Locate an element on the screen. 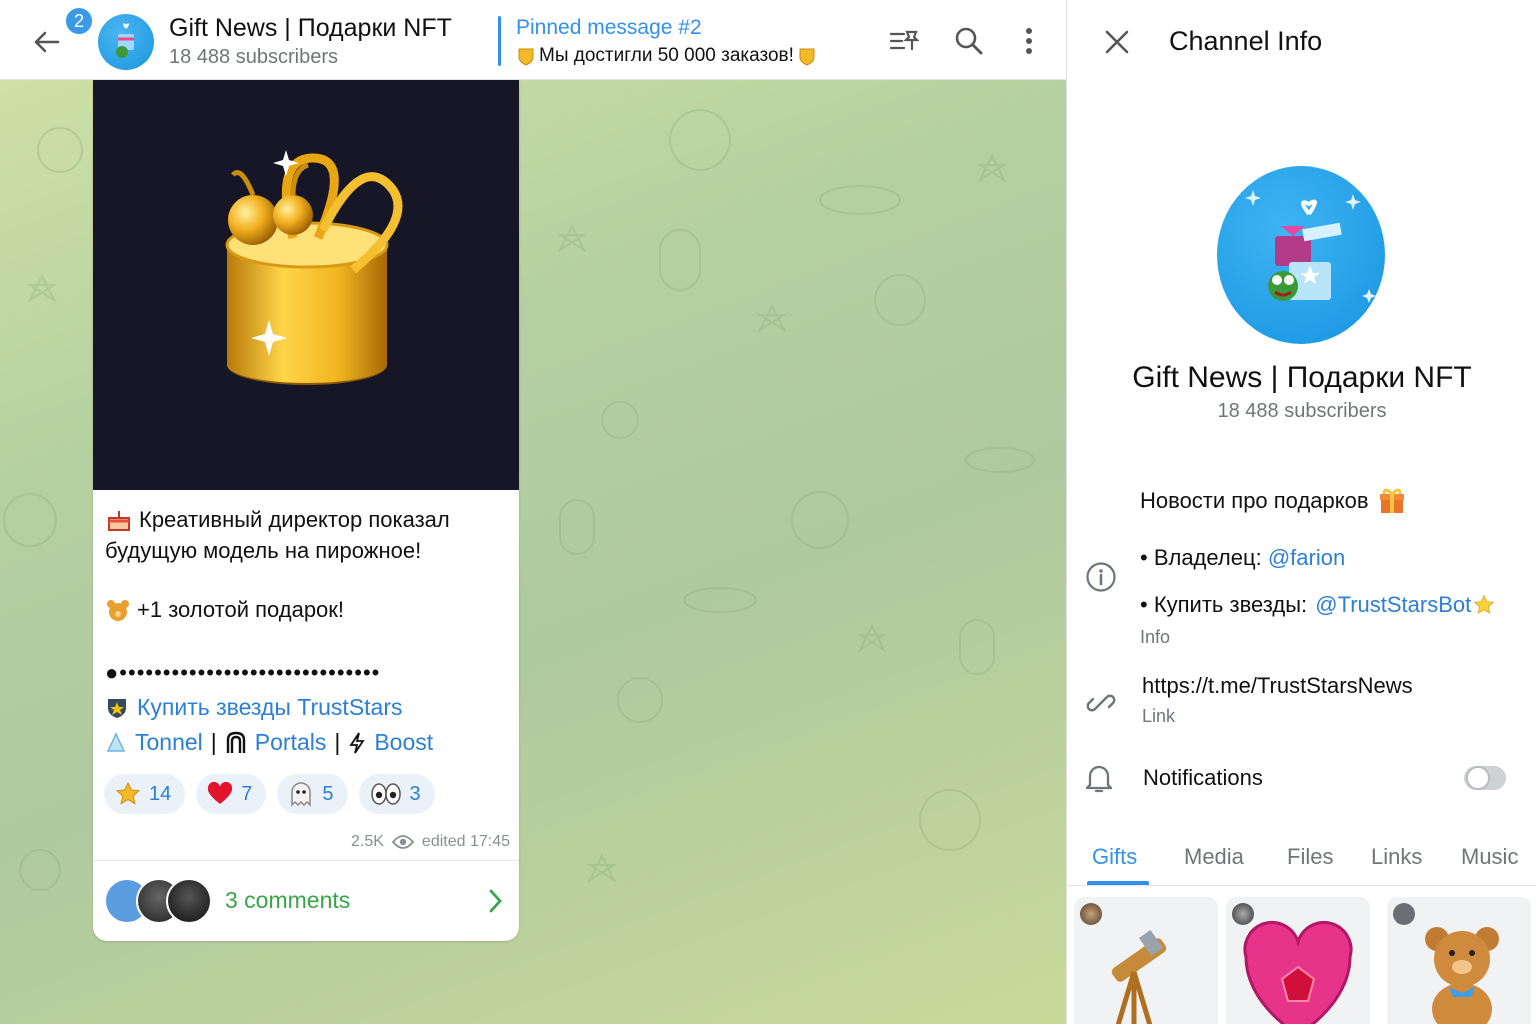 The image size is (1536, 1024). post-image is located at coordinates (306, 285).